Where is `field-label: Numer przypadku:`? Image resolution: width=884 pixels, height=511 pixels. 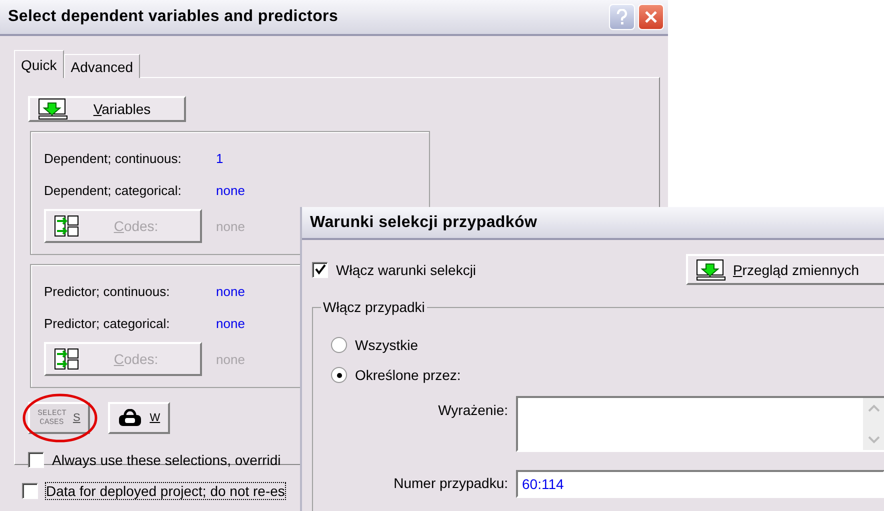 field-label: Numer przypadku: is located at coordinates (450, 482).